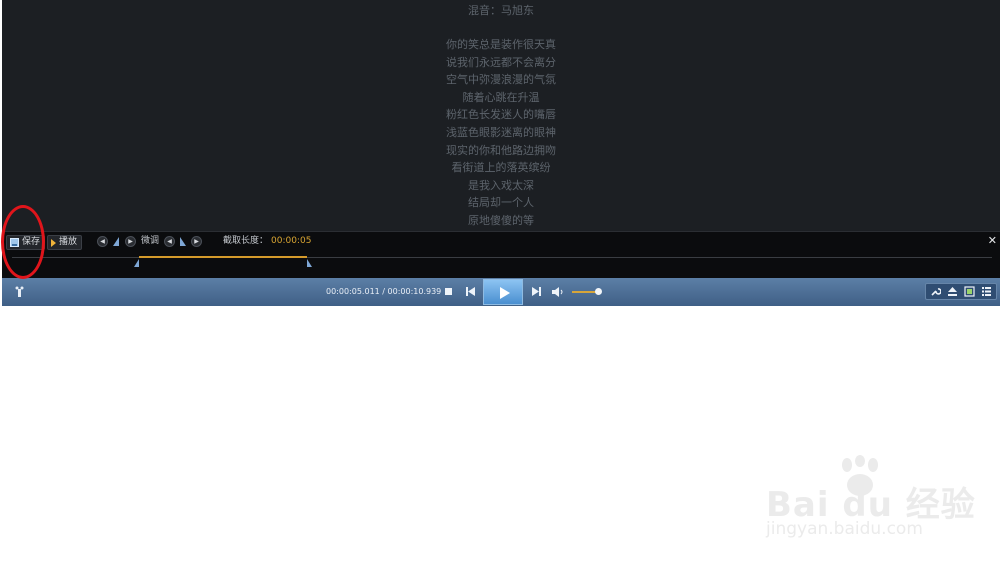 This screenshot has height=562, width=1000. I want to click on volume-icon, so click(558, 292).